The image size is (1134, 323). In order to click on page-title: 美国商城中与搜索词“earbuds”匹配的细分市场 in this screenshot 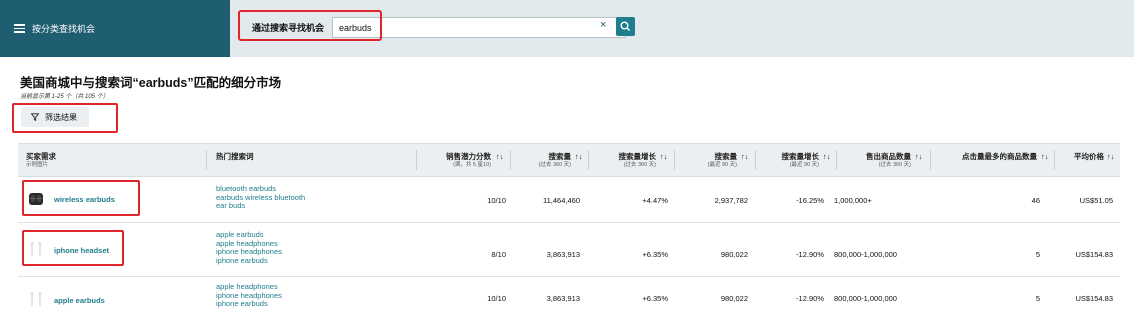, I will do `click(151, 83)`.